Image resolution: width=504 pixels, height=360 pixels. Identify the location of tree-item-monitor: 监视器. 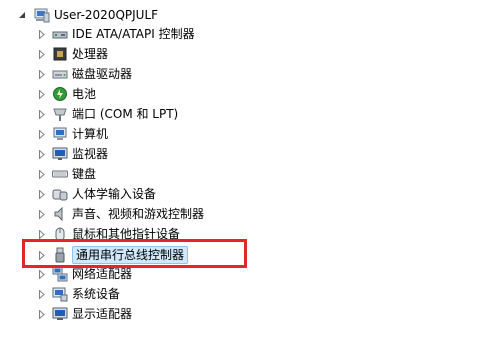
(54, 154).